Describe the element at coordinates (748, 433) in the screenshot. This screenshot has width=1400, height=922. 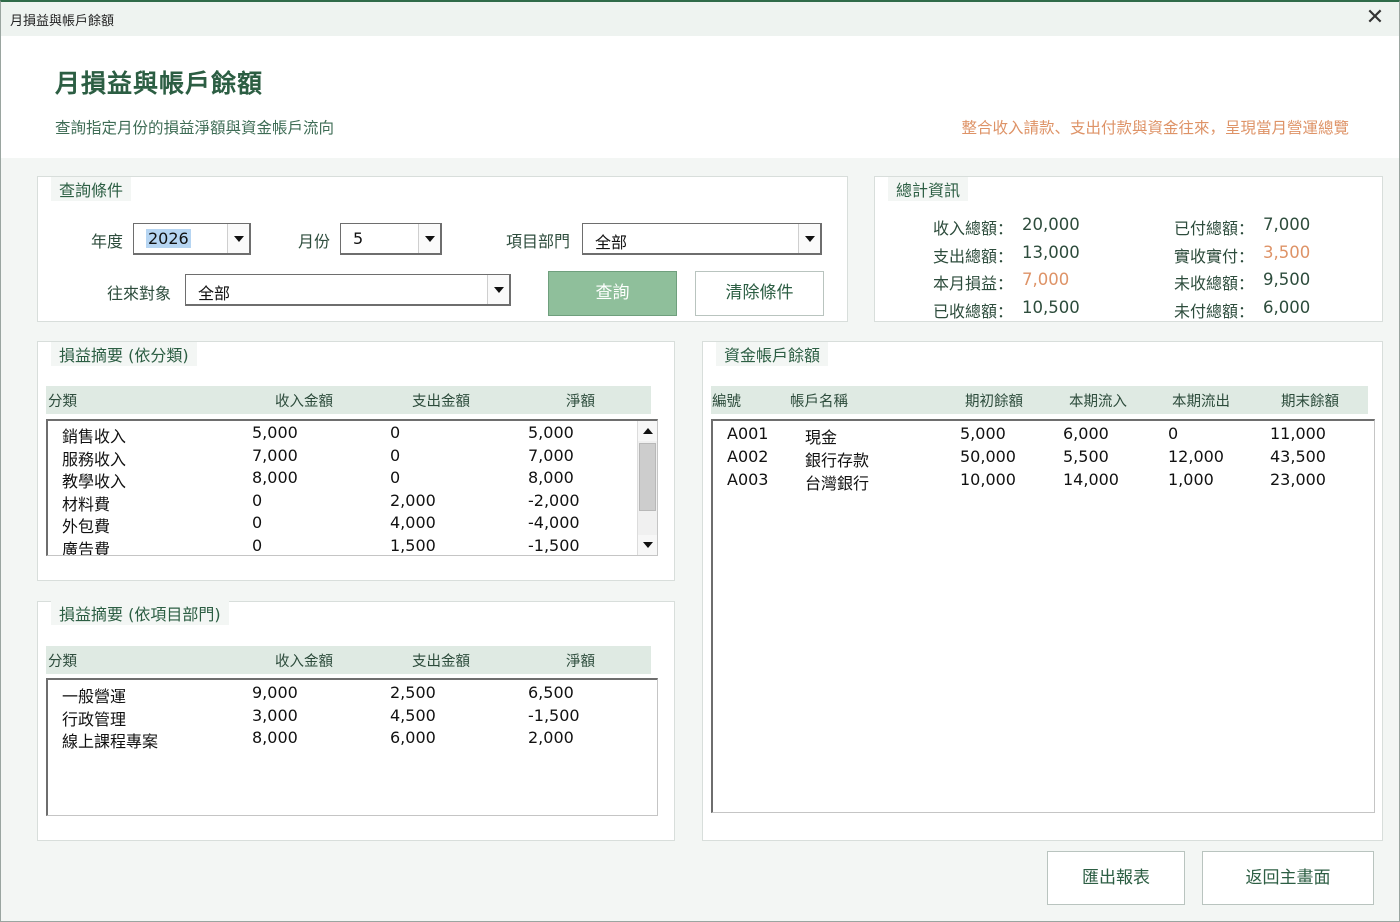
I see `table-cell: A001` at that location.